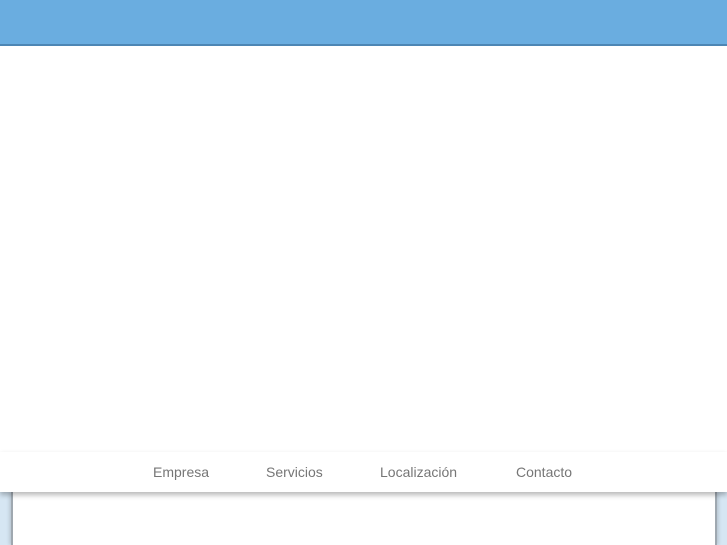  I want to click on header-bar, so click(363, 23).